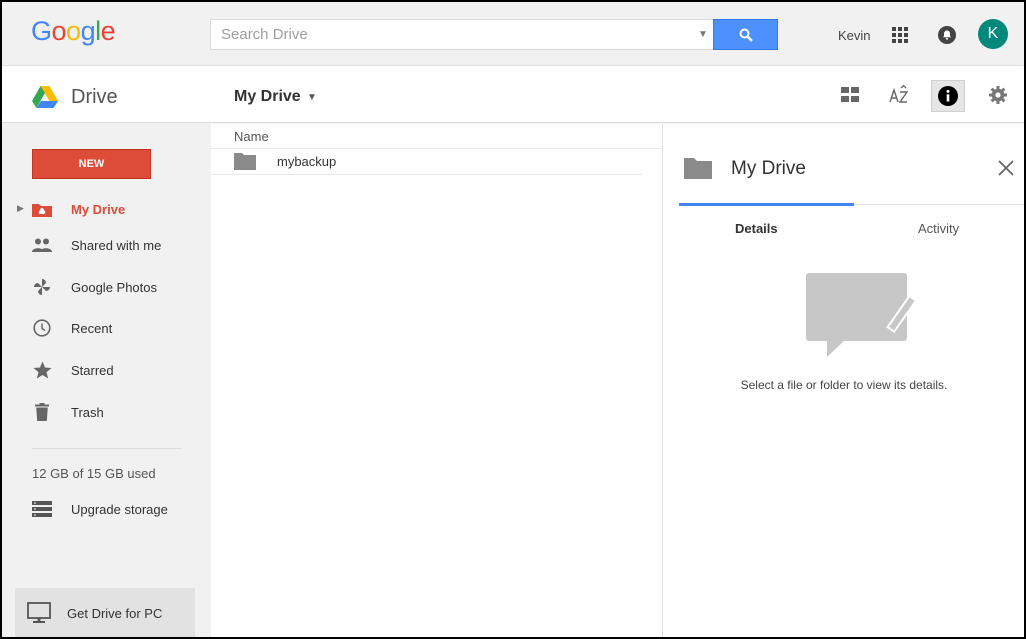 The height and width of the screenshot is (639, 1026). I want to click on sidebar-item-trash: Trash, so click(106, 412).